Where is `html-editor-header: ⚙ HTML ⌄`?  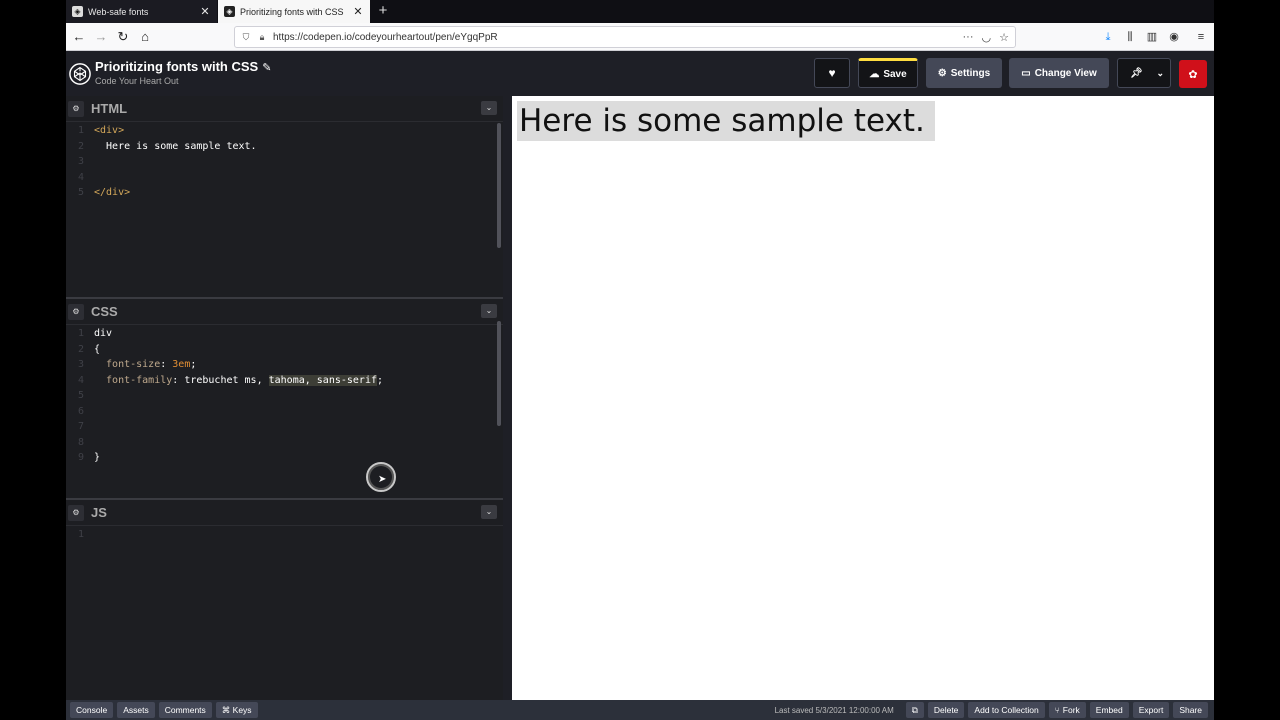
html-editor-header: ⚙ HTML ⌄ is located at coordinates (284, 109).